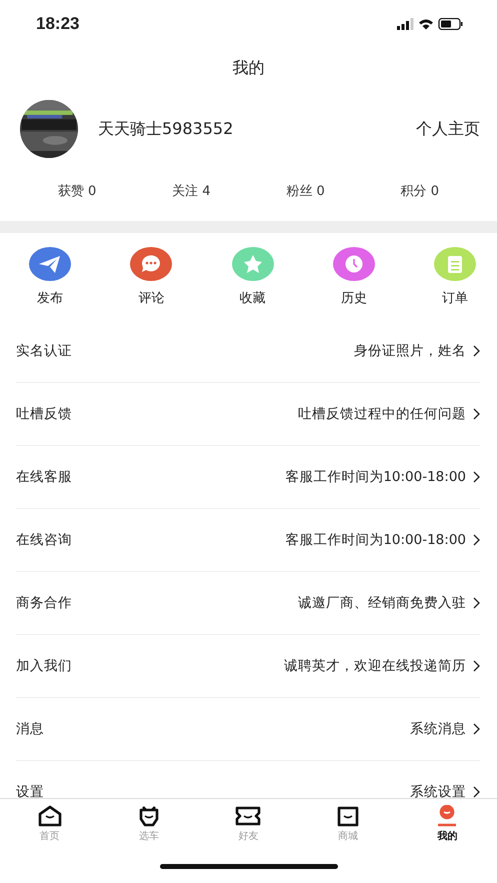 Image resolution: width=497 pixels, height=883 pixels. What do you see at coordinates (58, 24) in the screenshot?
I see `status-time: 18:23` at bounding box center [58, 24].